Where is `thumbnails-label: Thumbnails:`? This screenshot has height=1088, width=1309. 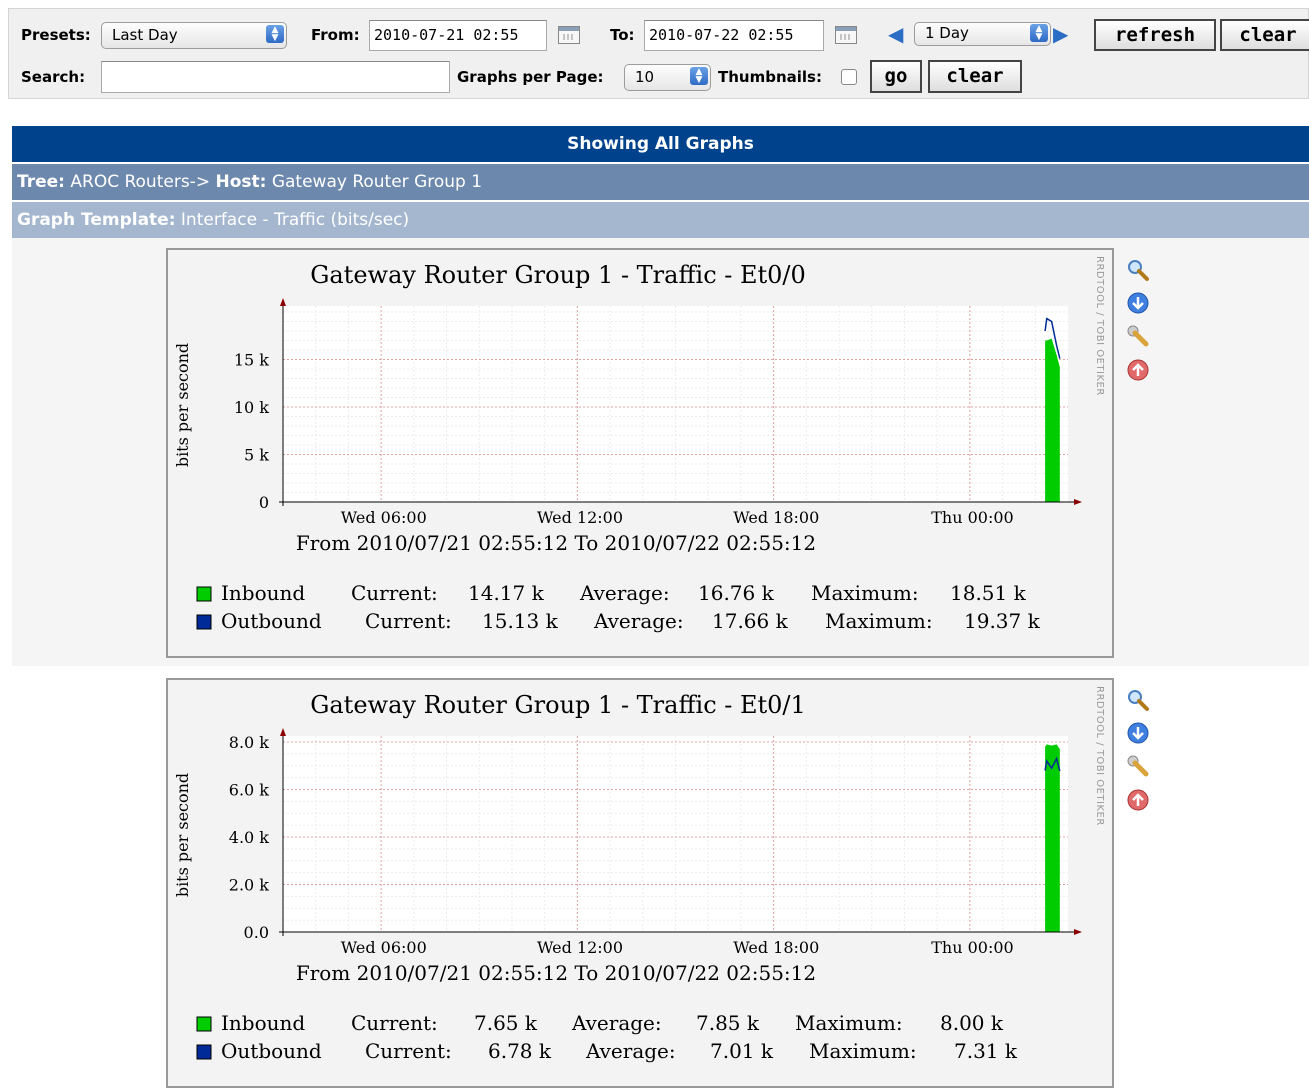 thumbnails-label: Thumbnails: is located at coordinates (770, 77).